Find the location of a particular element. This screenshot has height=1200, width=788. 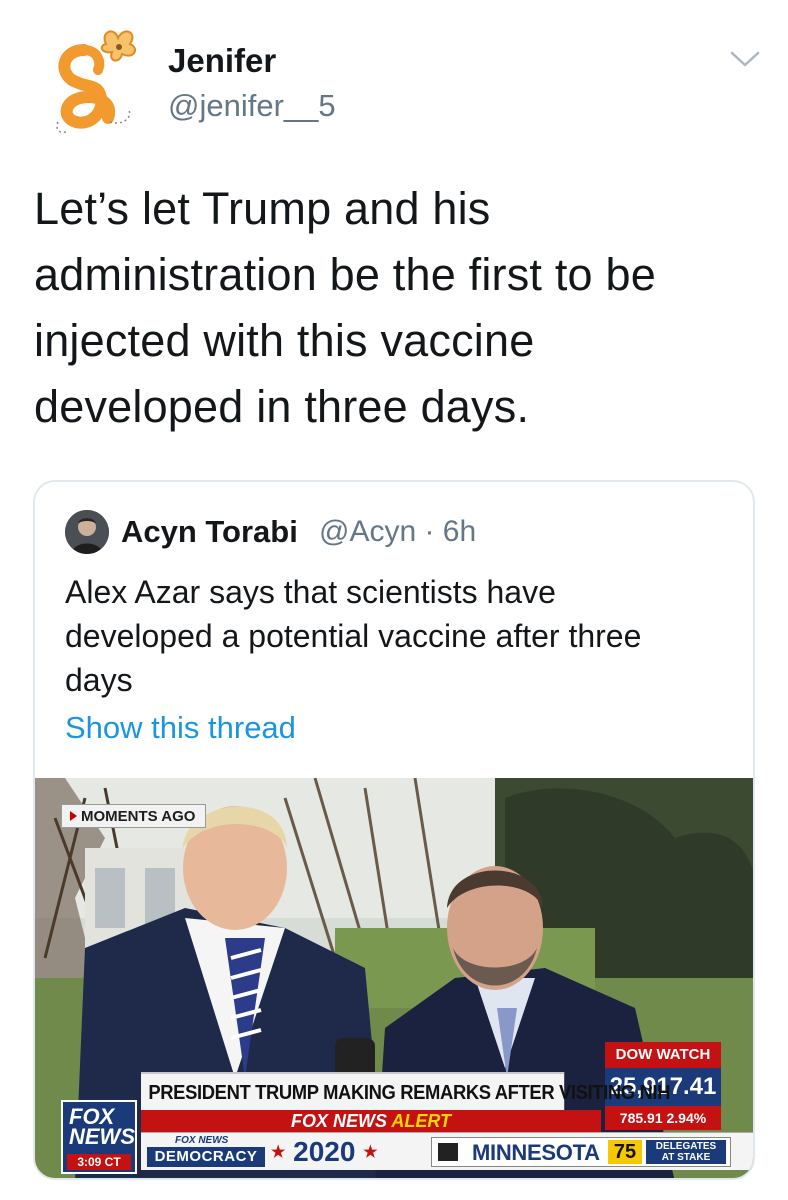

democracy-big: DEMOCRACY is located at coordinates (206, 1157).